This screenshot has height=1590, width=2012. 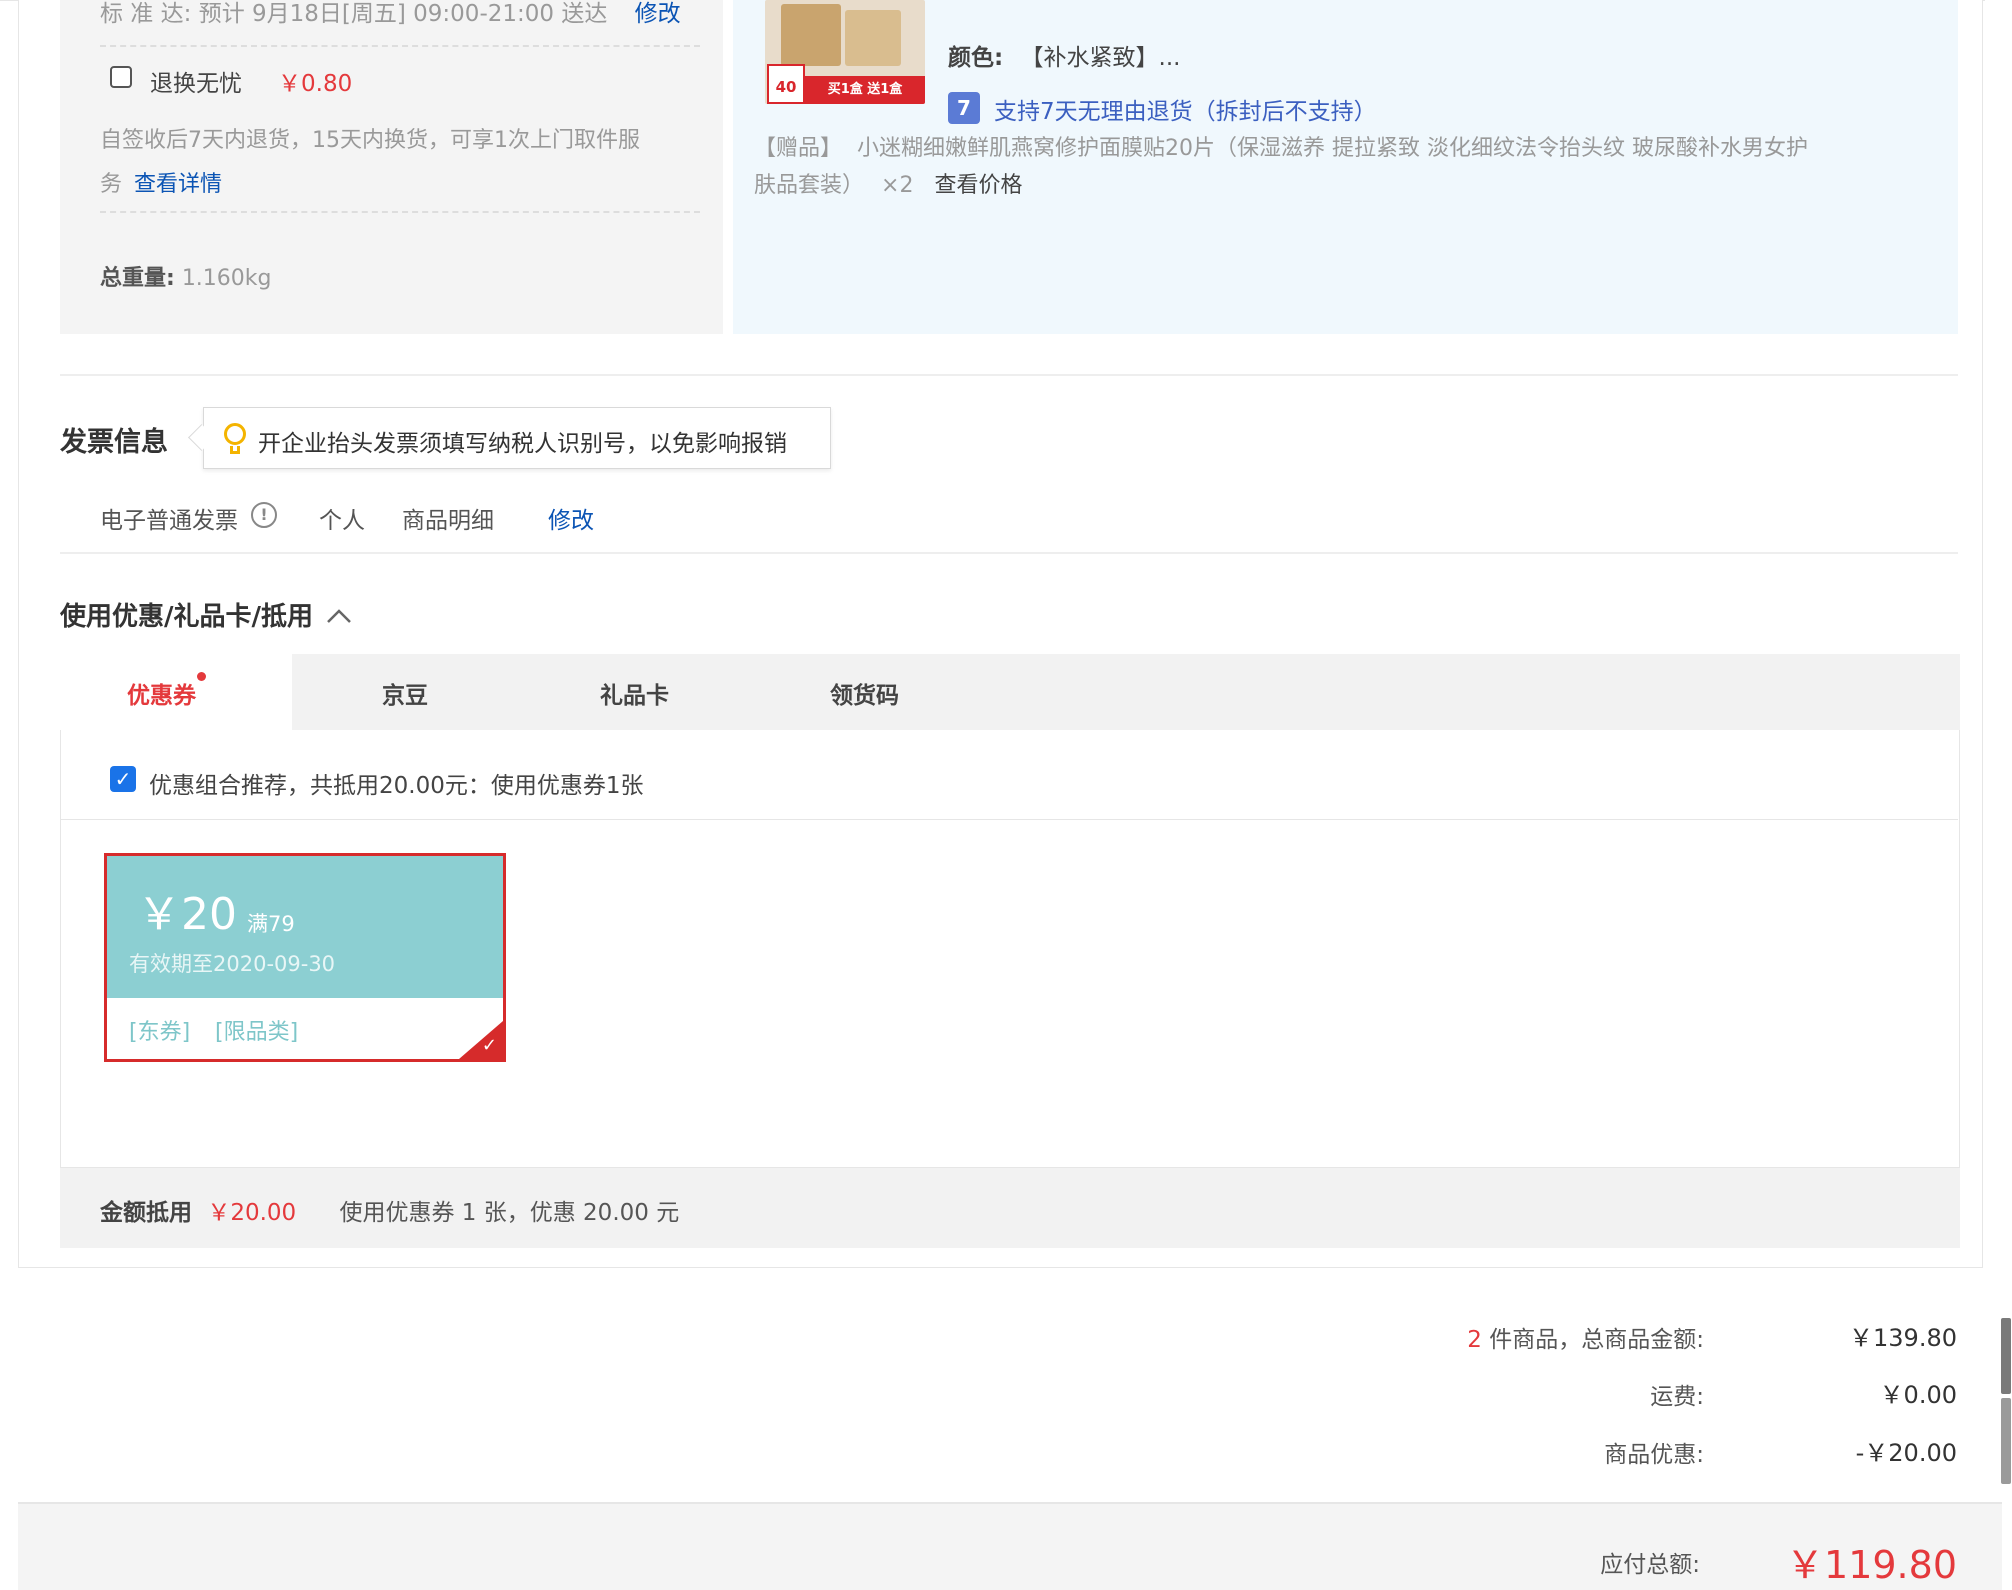 What do you see at coordinates (1010, 692) in the screenshot?
I see `discount-tabs` at bounding box center [1010, 692].